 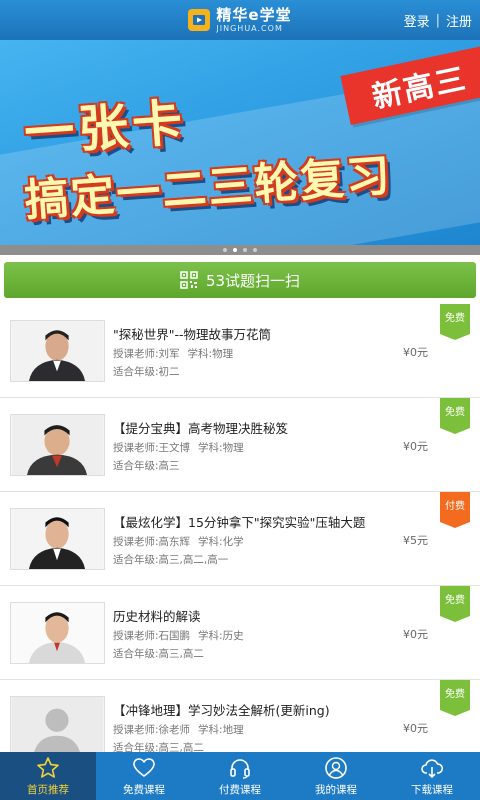 I want to click on nav-home: 首页推荐, so click(x=48, y=776).